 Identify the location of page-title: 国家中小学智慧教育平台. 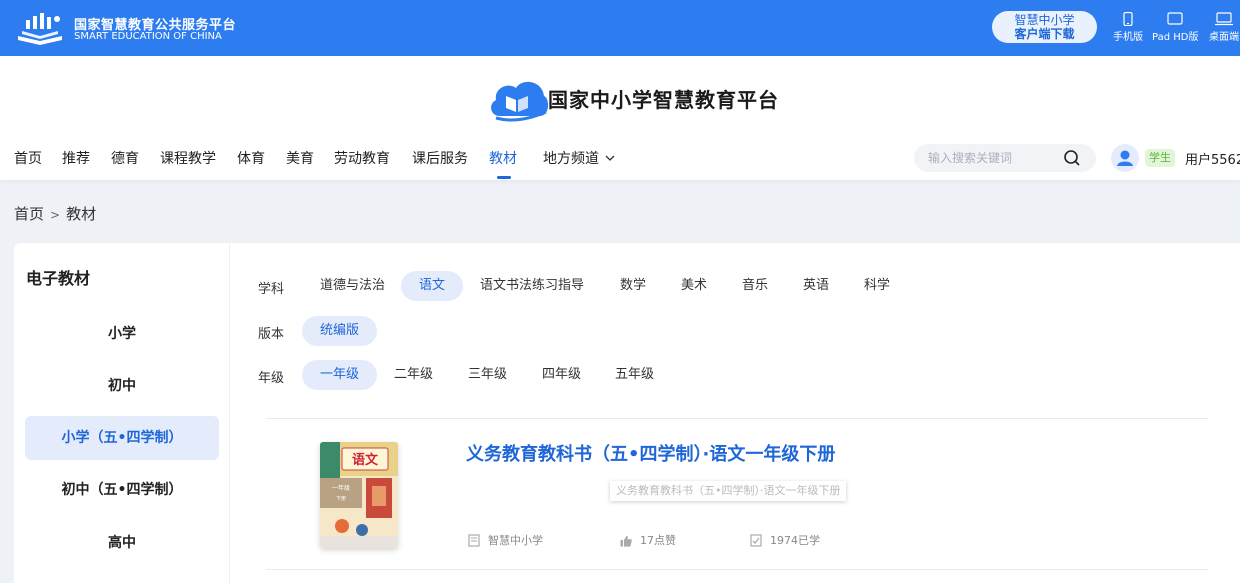
(663, 100).